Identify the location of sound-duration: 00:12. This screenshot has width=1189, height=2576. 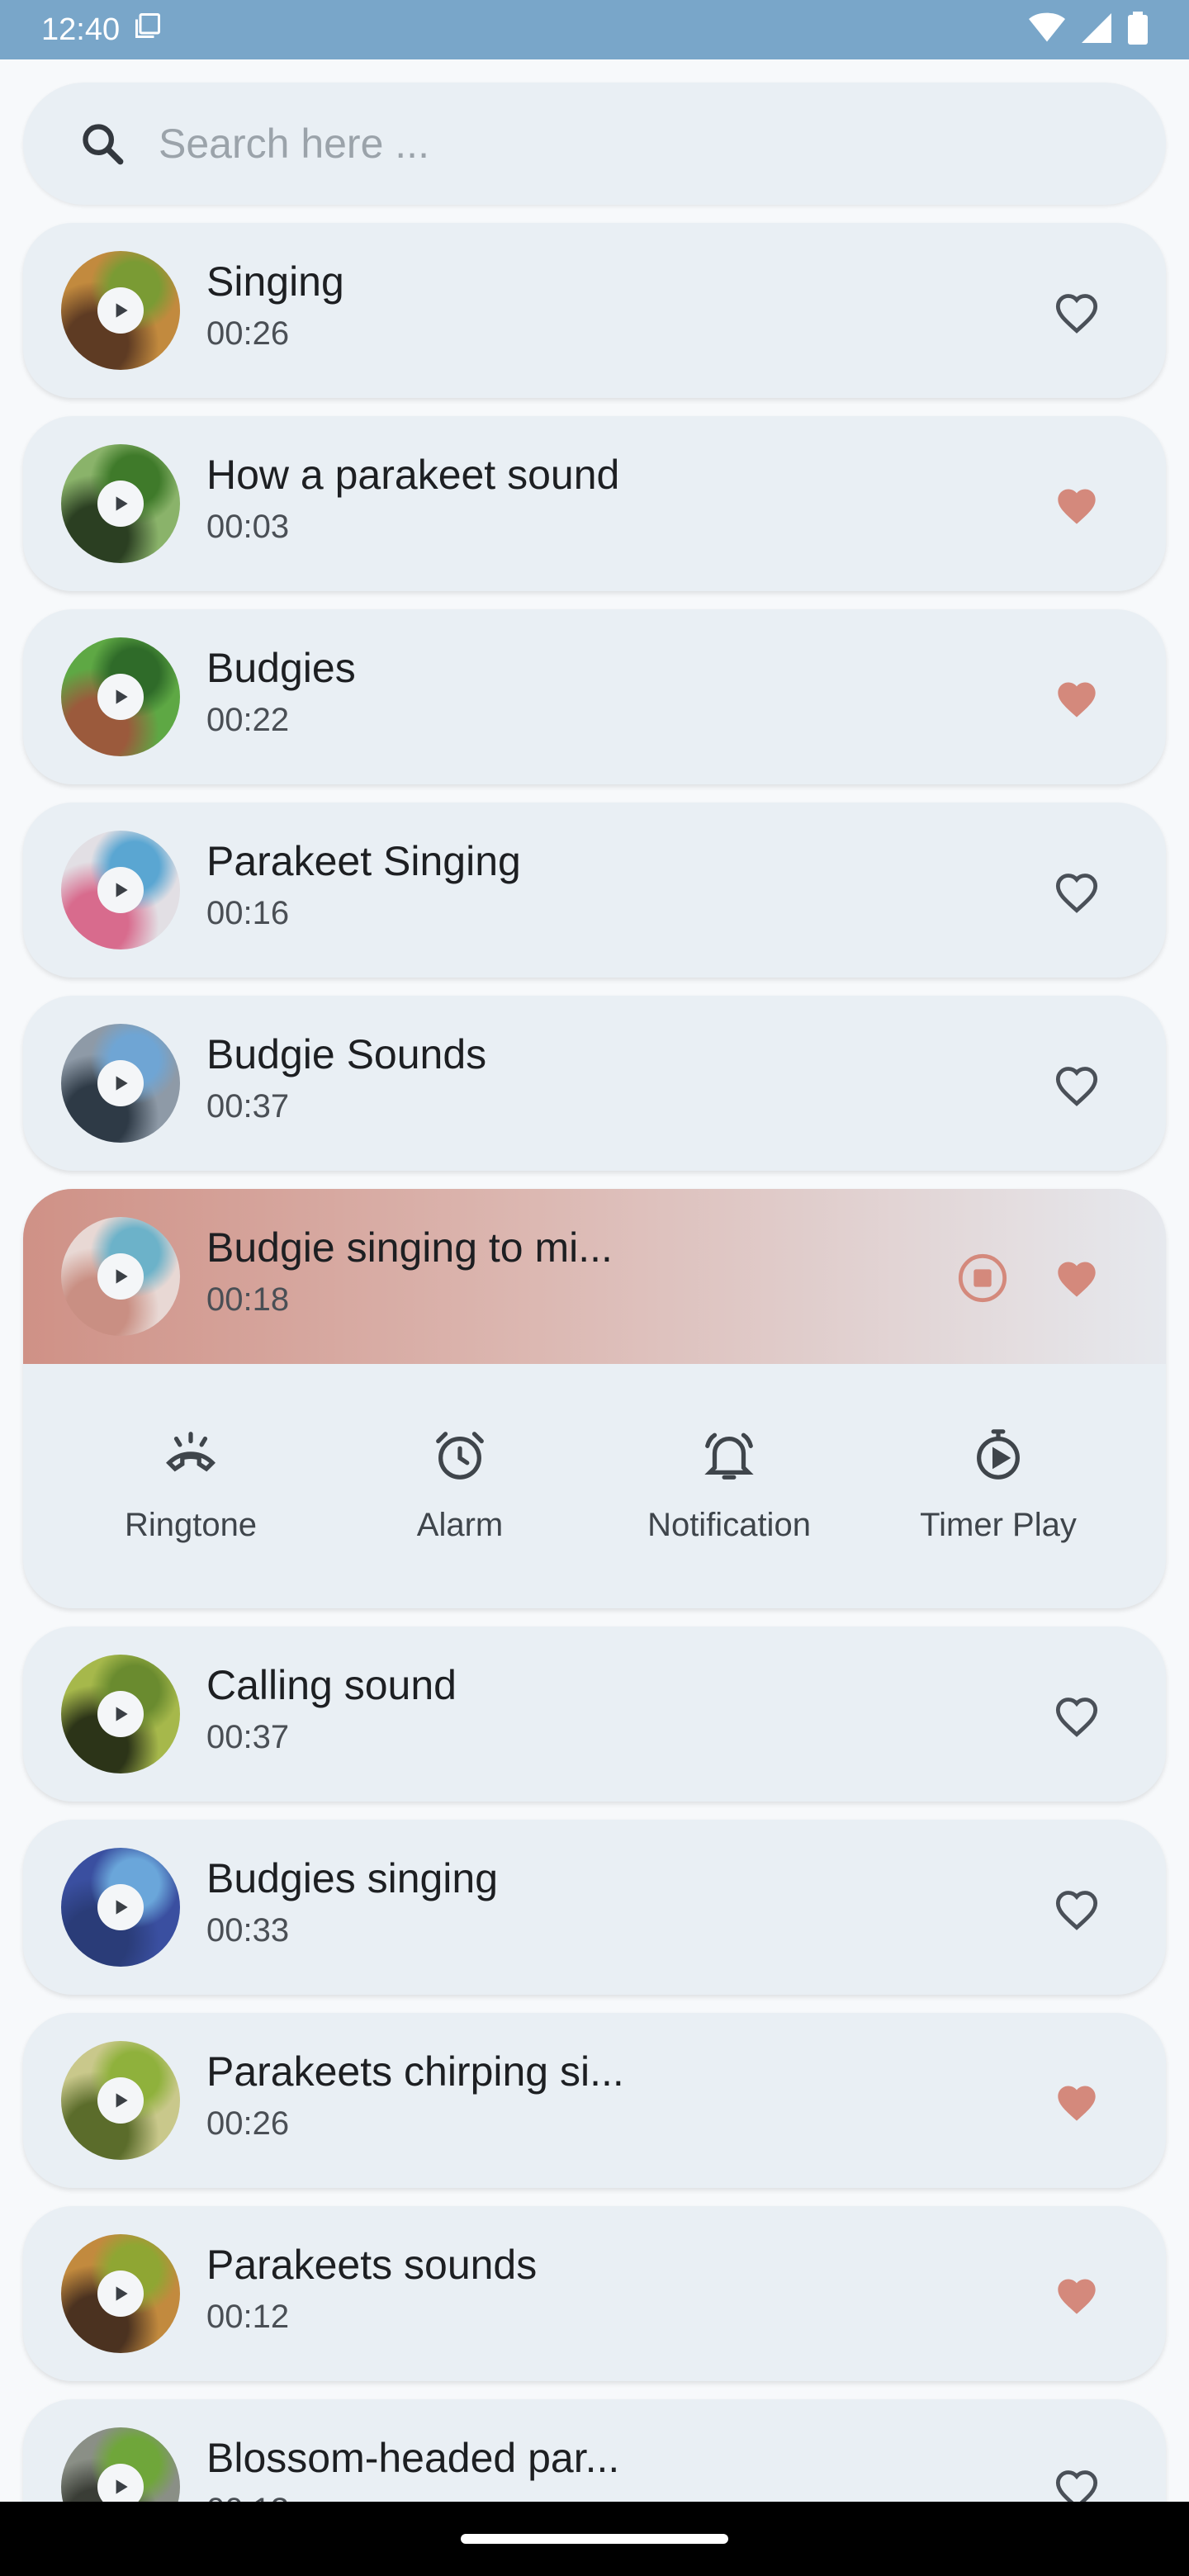
(248, 2317).